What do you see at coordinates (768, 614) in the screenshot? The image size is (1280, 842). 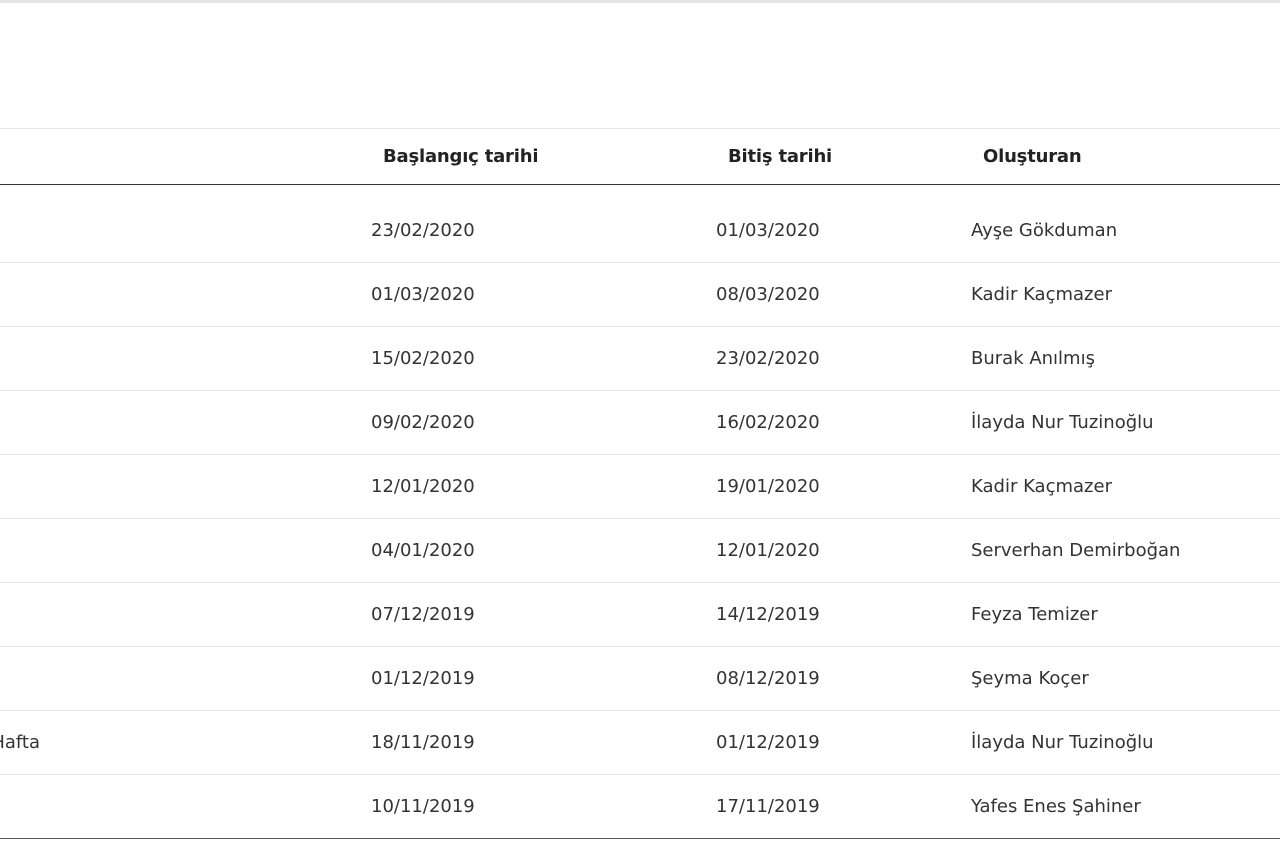 I see `row-end-date: 14/12/2019` at bounding box center [768, 614].